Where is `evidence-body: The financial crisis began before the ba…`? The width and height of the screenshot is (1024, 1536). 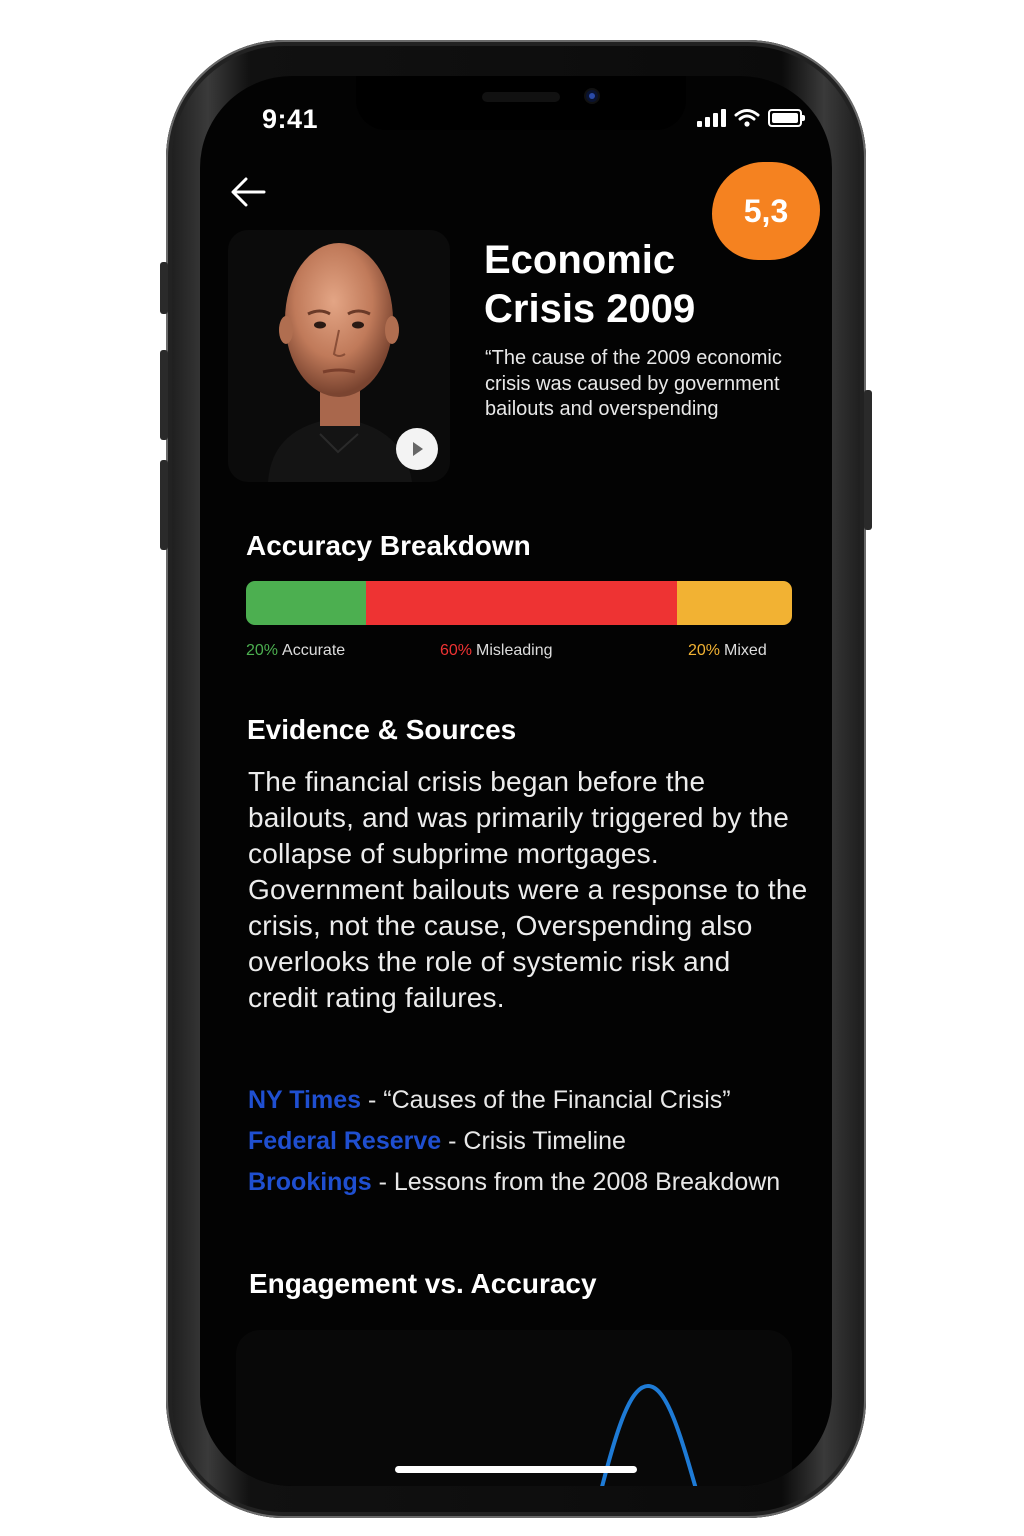
evidence-body: The financial crisis began before the ba… is located at coordinates (528, 889).